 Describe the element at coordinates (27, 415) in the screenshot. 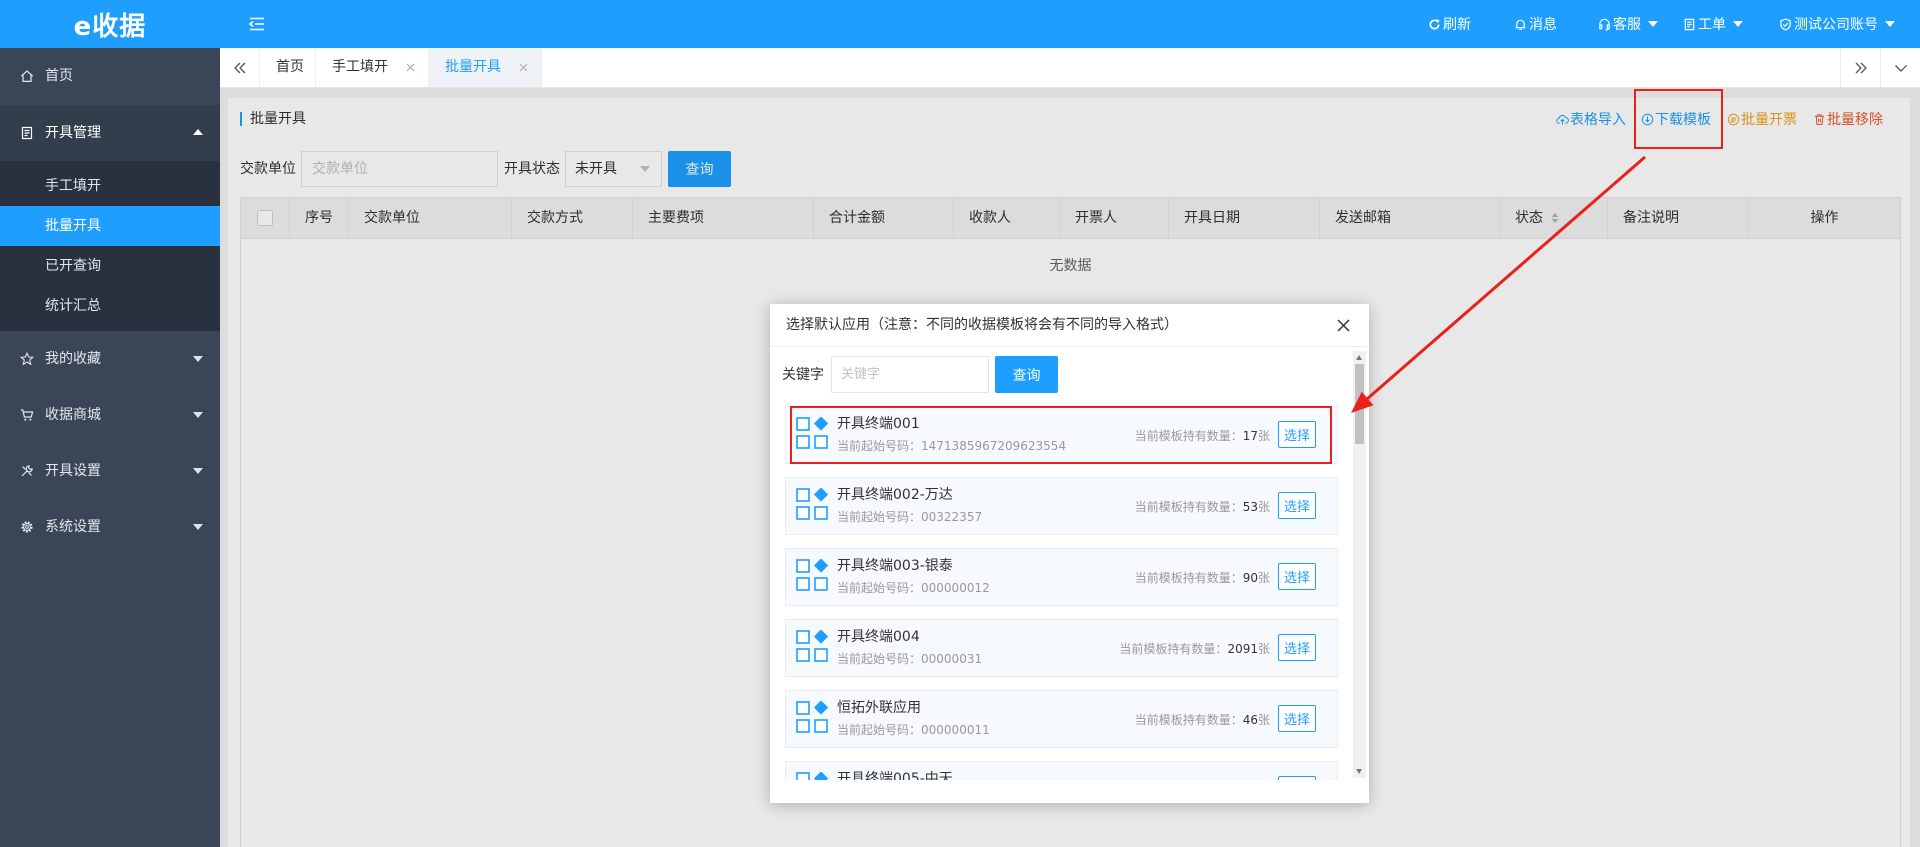

I see `cart-icon` at that location.